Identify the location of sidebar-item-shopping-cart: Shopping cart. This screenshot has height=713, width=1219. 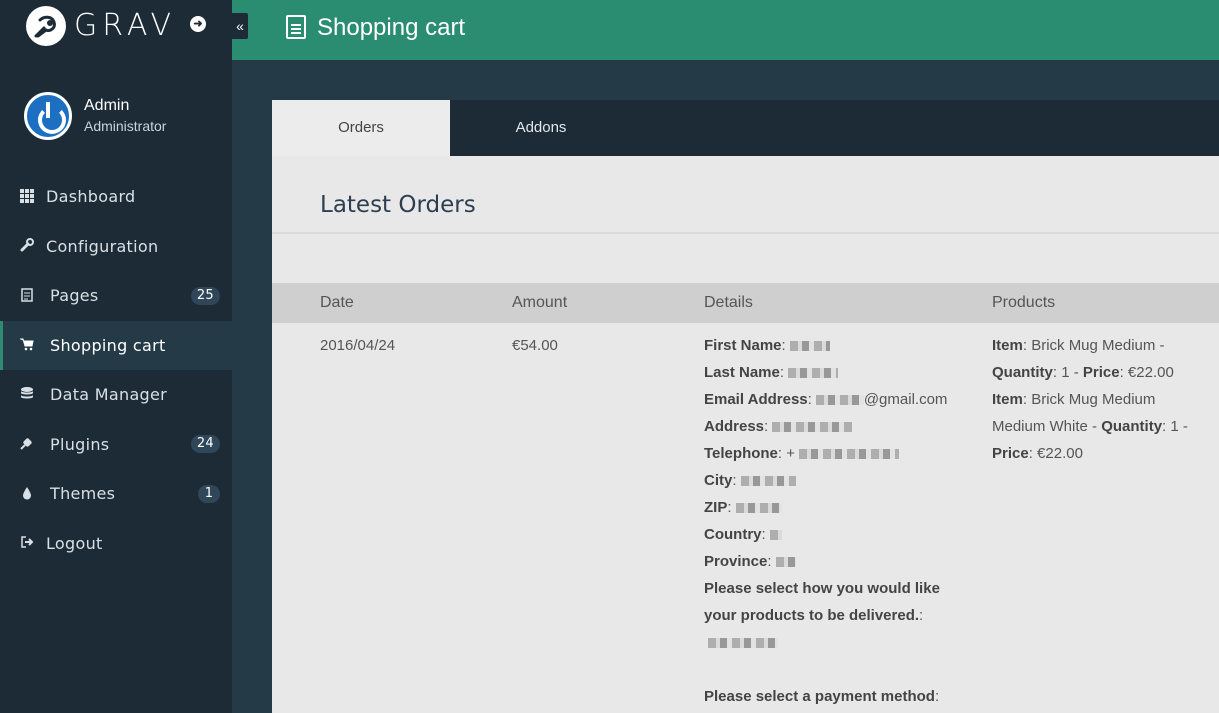
(116, 345).